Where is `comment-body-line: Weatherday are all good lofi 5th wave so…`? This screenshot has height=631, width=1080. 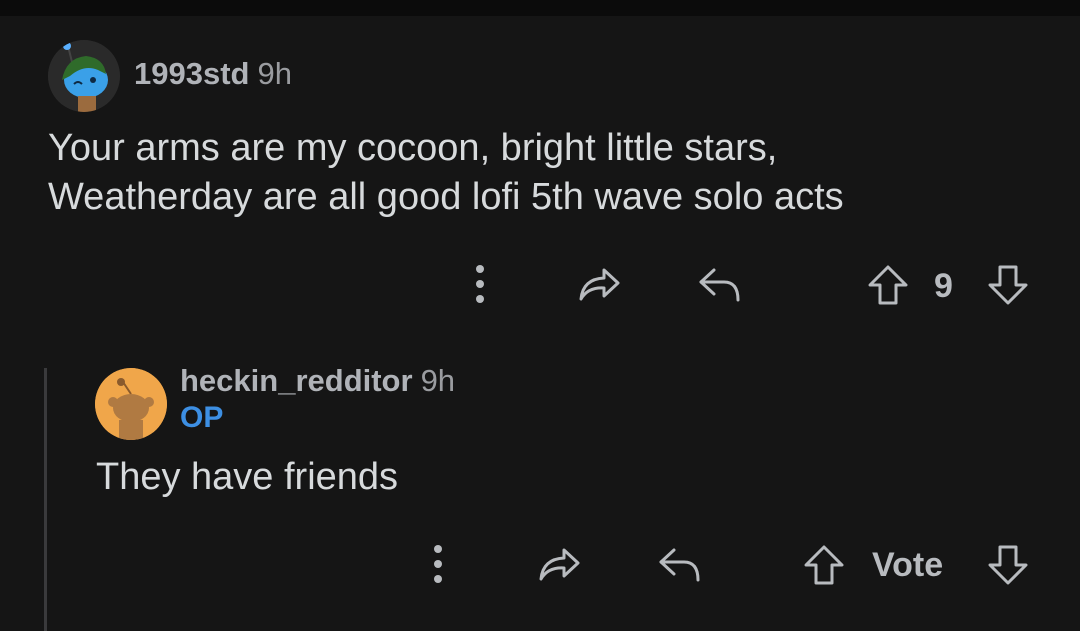
comment-body-line: Weatherday are all good lofi 5th wave so… is located at coordinates (446, 197).